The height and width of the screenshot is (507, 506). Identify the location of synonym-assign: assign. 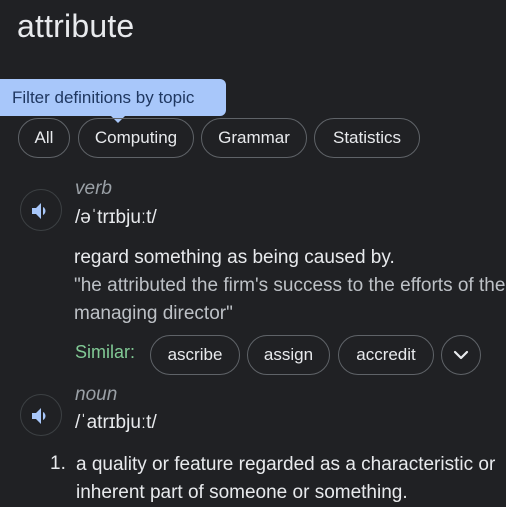
(288, 355).